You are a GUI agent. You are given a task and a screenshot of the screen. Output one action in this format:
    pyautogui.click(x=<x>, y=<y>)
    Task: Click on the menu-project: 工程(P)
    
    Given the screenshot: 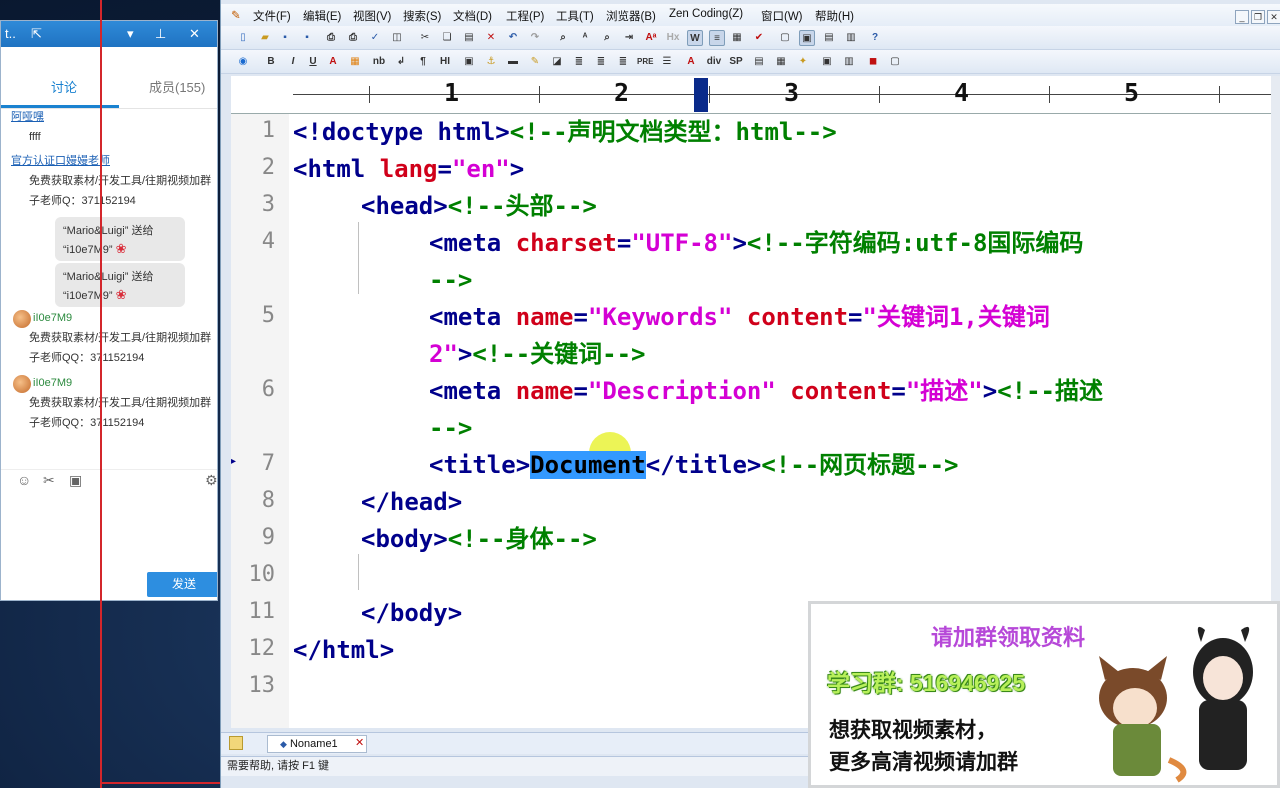 What is the action you would take?
    pyautogui.click(x=525, y=16)
    